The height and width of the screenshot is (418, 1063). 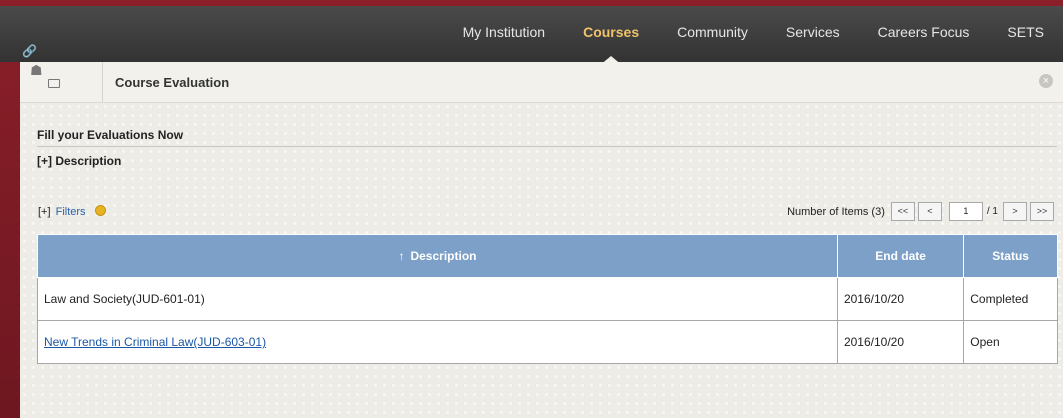 What do you see at coordinates (1010, 256) in the screenshot?
I see `column-header-status: Status` at bounding box center [1010, 256].